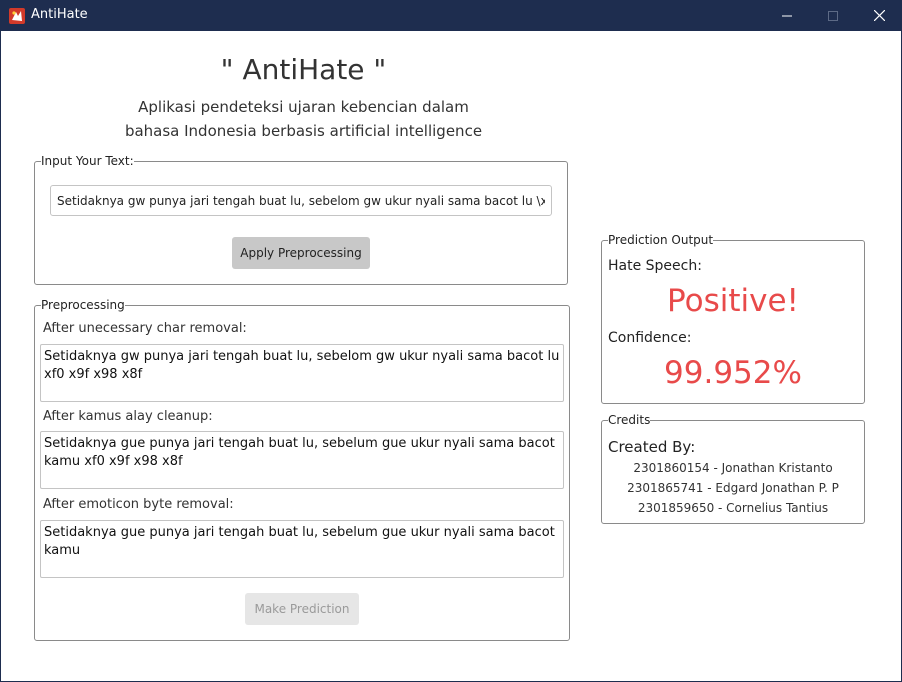  Describe the element at coordinates (59, 14) in the screenshot. I see `window-title: AntiHate` at that location.